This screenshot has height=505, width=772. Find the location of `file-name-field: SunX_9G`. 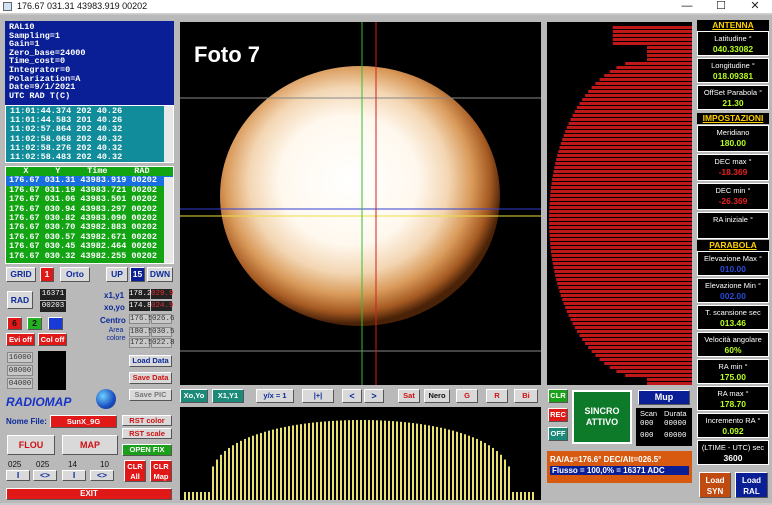

file-name-field: SunX_9G is located at coordinates (83, 421).